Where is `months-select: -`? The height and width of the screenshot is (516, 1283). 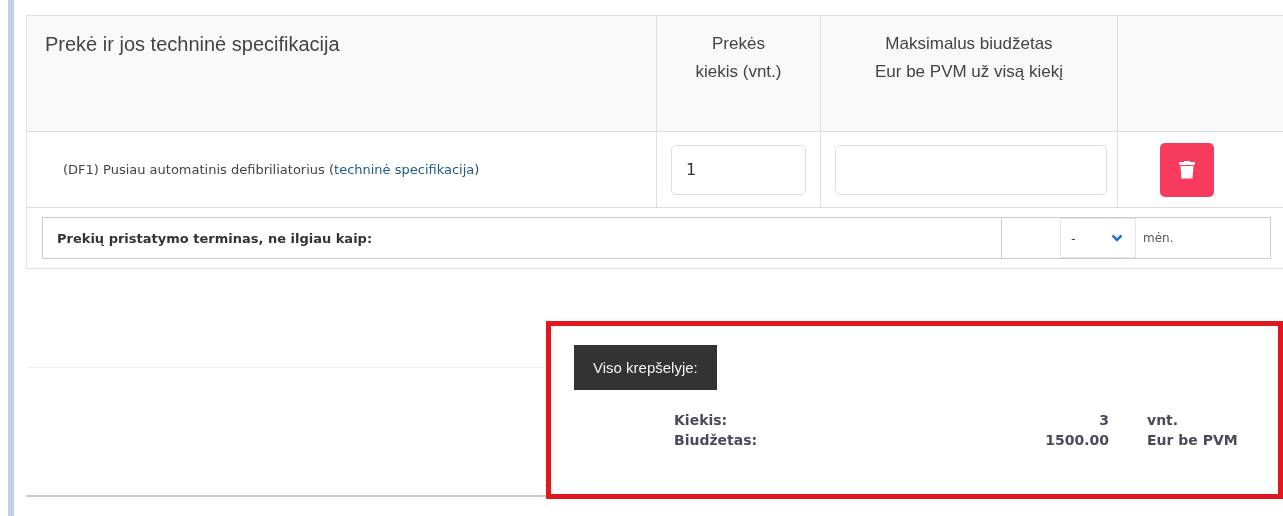
months-select: - is located at coordinates (1098, 238).